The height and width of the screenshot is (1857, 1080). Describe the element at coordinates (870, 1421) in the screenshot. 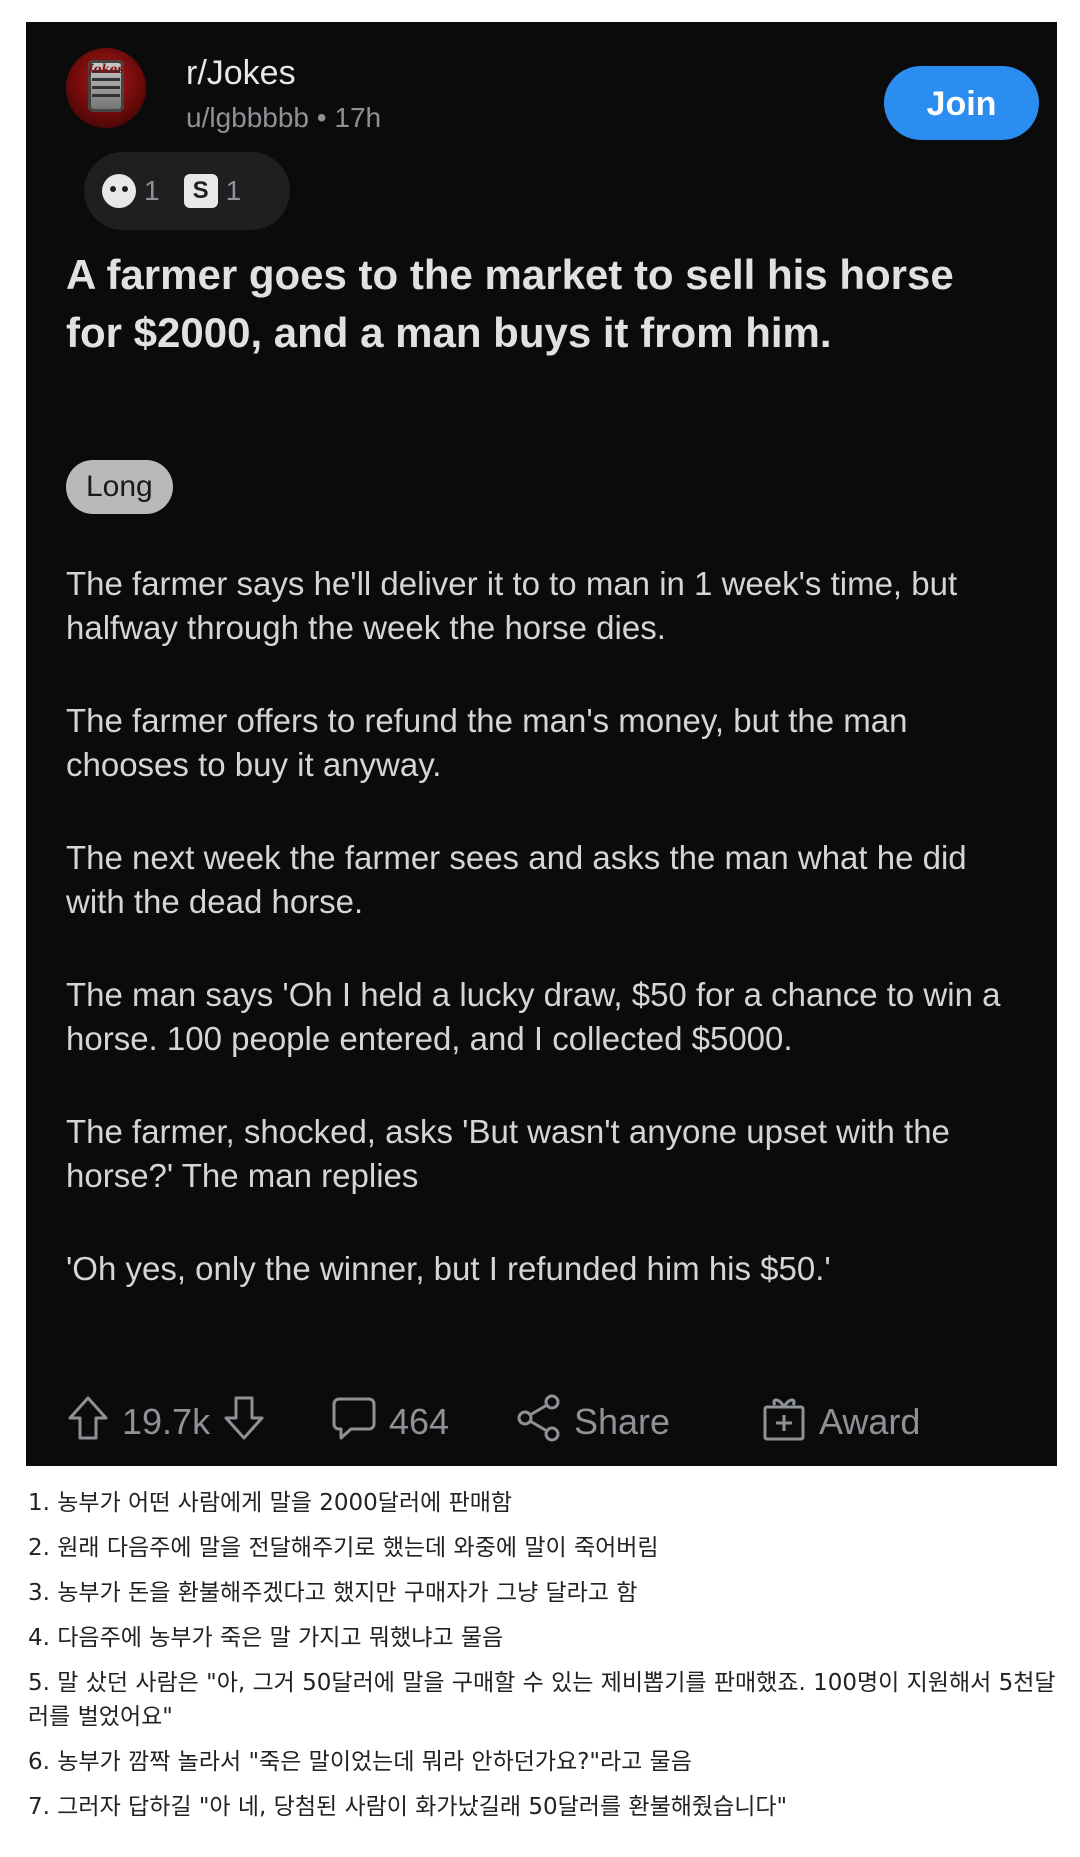

I see `award-label: Award` at that location.